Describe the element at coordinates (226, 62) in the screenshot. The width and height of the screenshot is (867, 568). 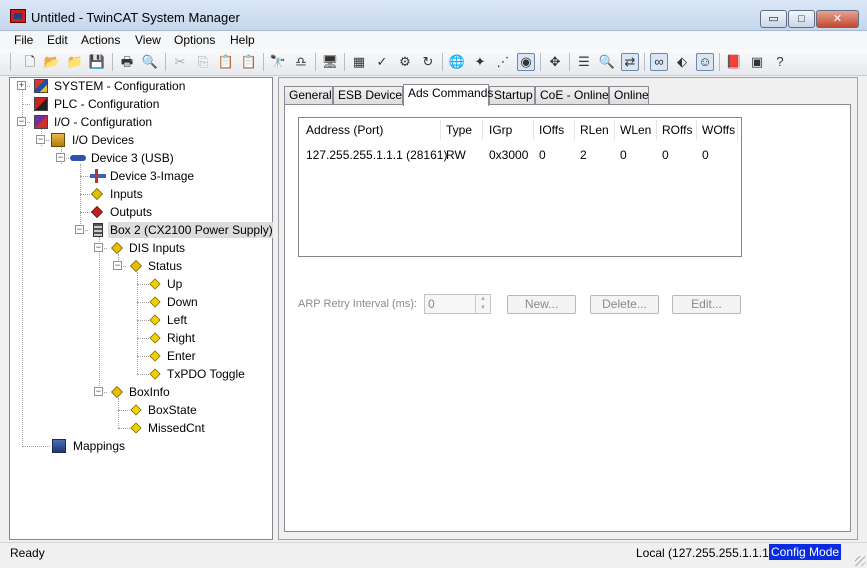
I see `paste-icon: 📋` at that location.